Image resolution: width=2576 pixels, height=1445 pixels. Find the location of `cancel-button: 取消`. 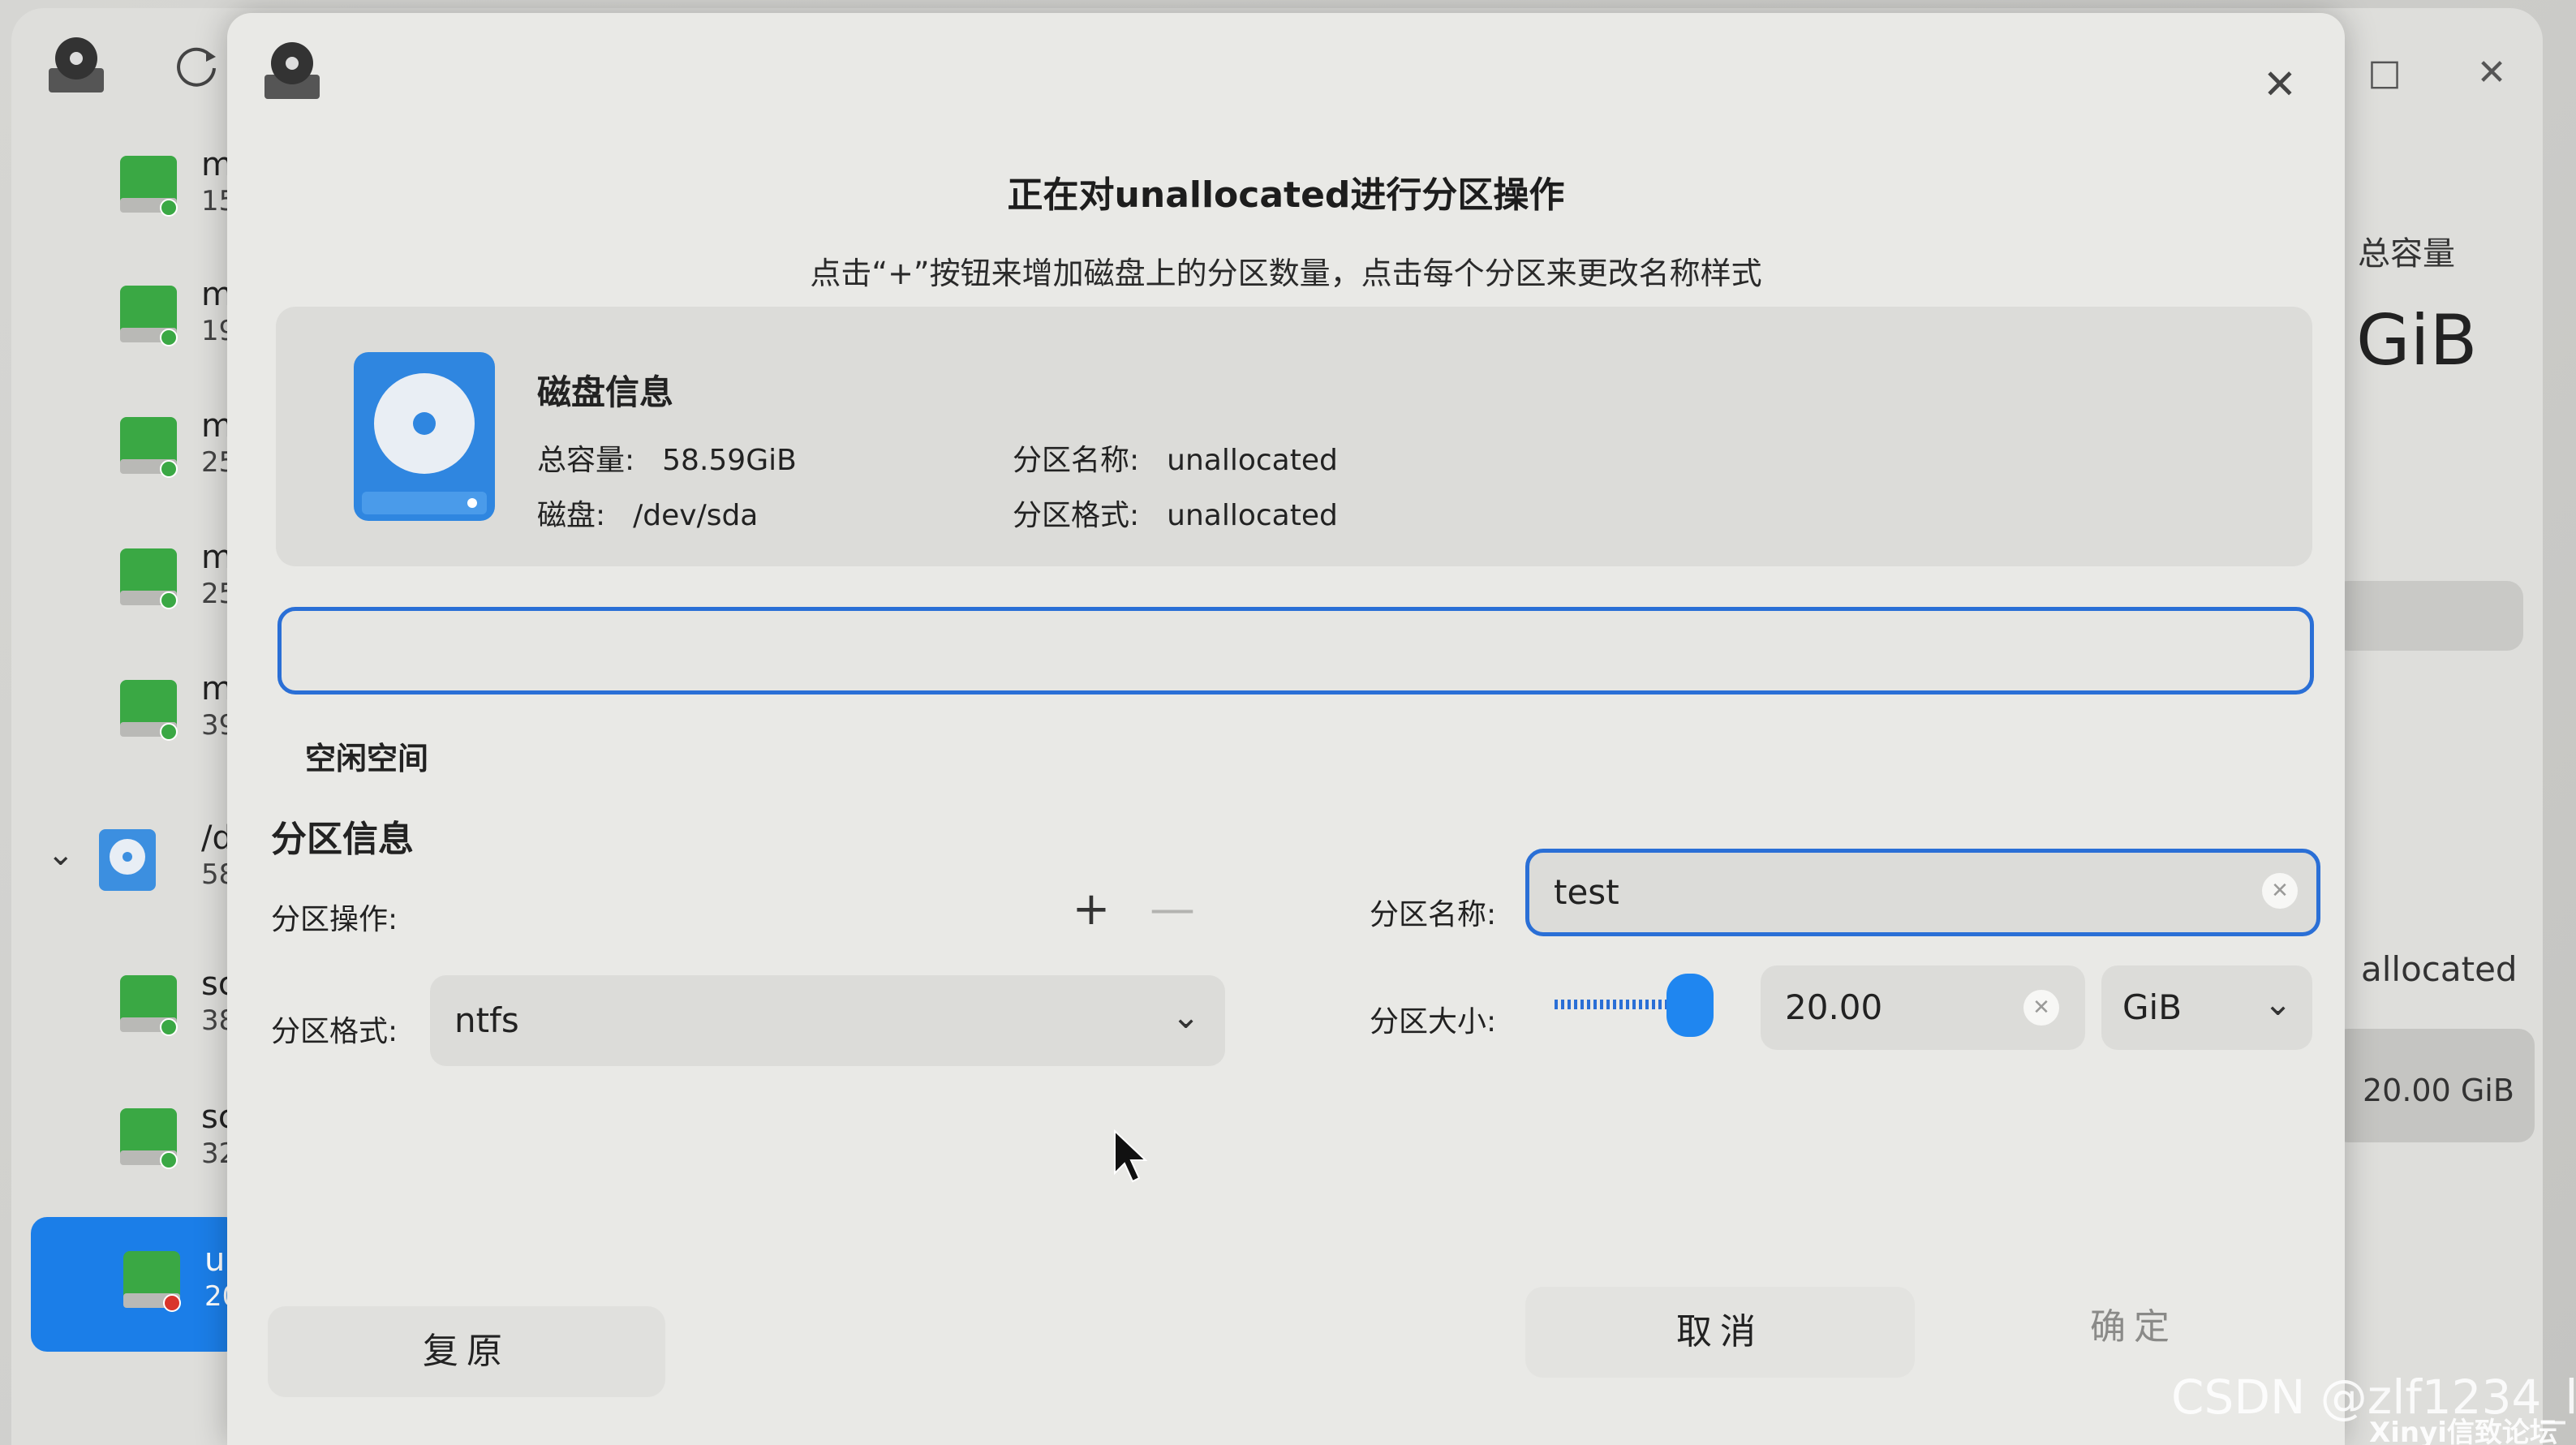

cancel-button: 取消 is located at coordinates (1720, 1332).